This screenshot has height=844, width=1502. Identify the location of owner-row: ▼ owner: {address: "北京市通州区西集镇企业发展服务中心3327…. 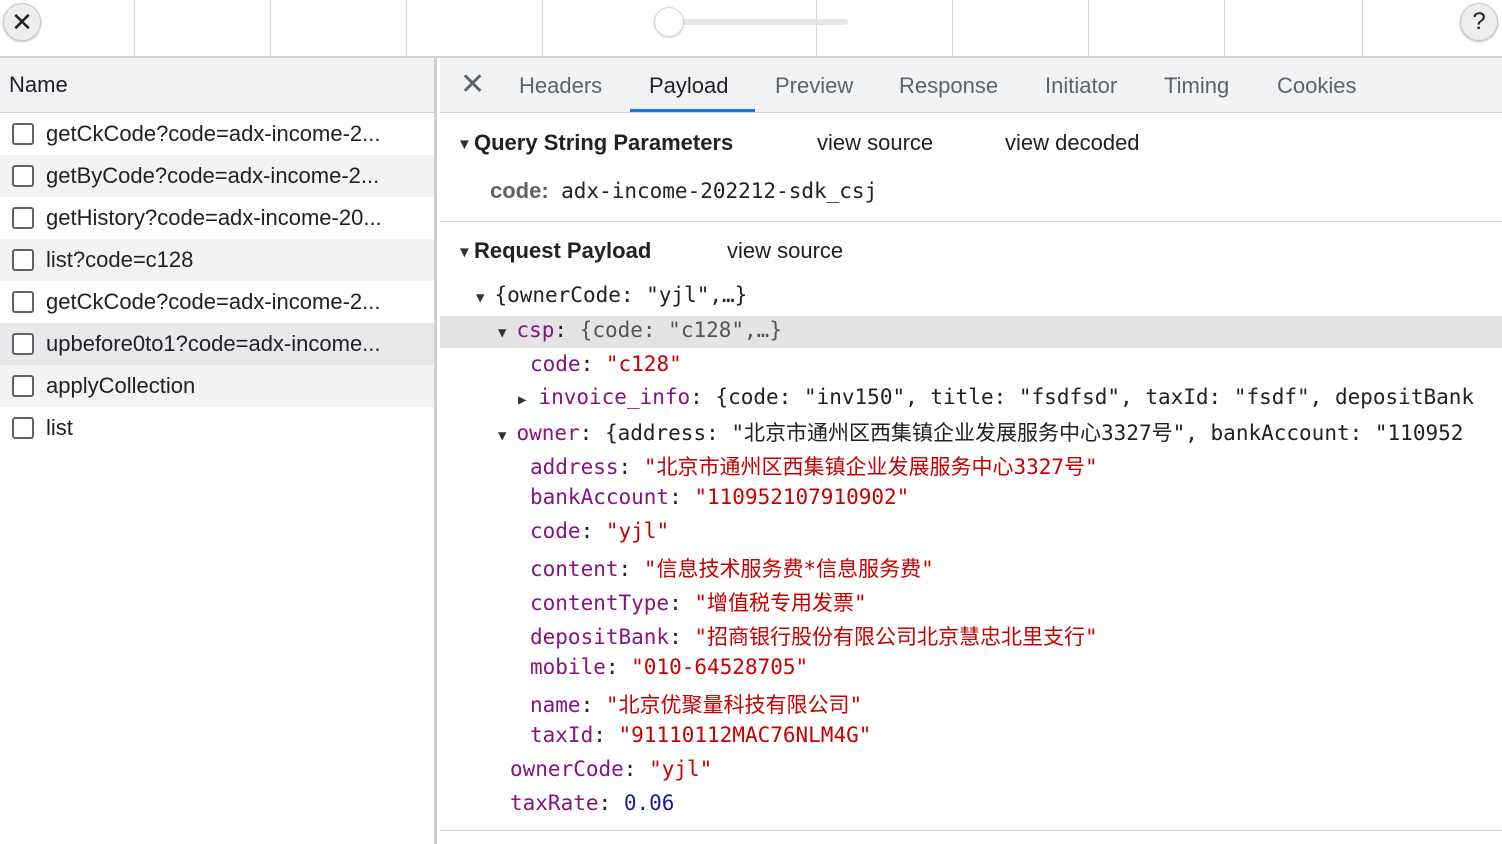
(980, 432).